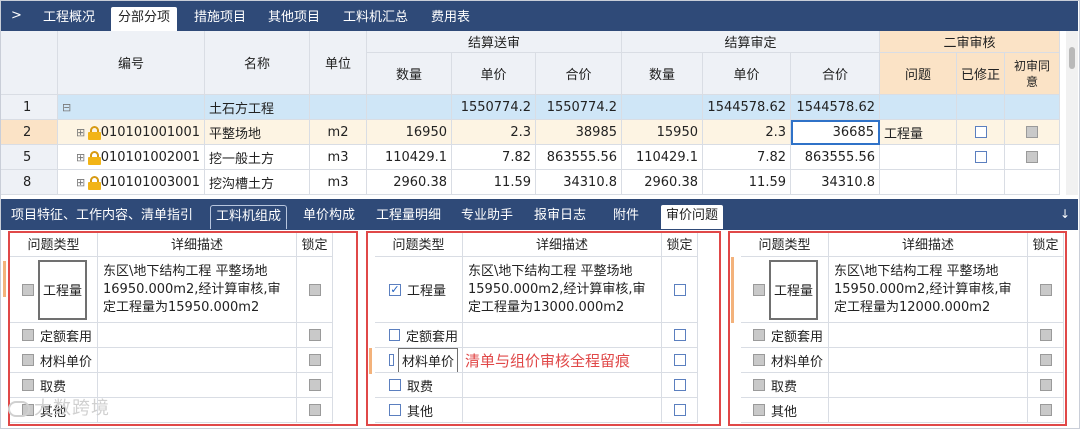  Describe the element at coordinates (144, 19) in the screenshot. I see `tab-sub-items: 分部分项` at that location.